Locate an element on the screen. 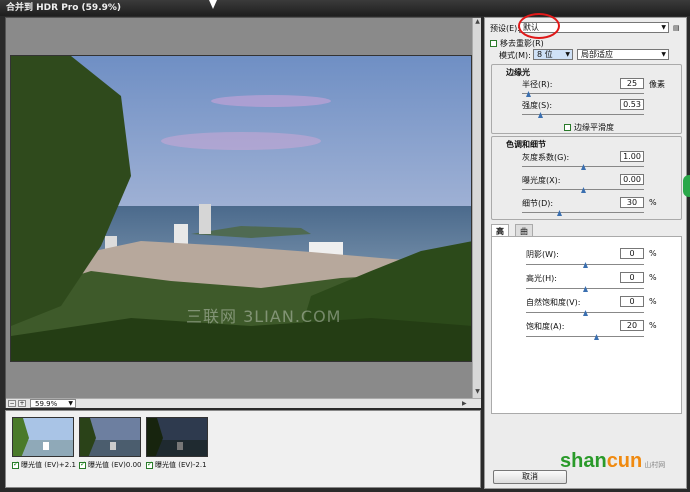 This screenshot has height=492, width=690. method-dropdown: 局部适应 ▼ is located at coordinates (623, 54).